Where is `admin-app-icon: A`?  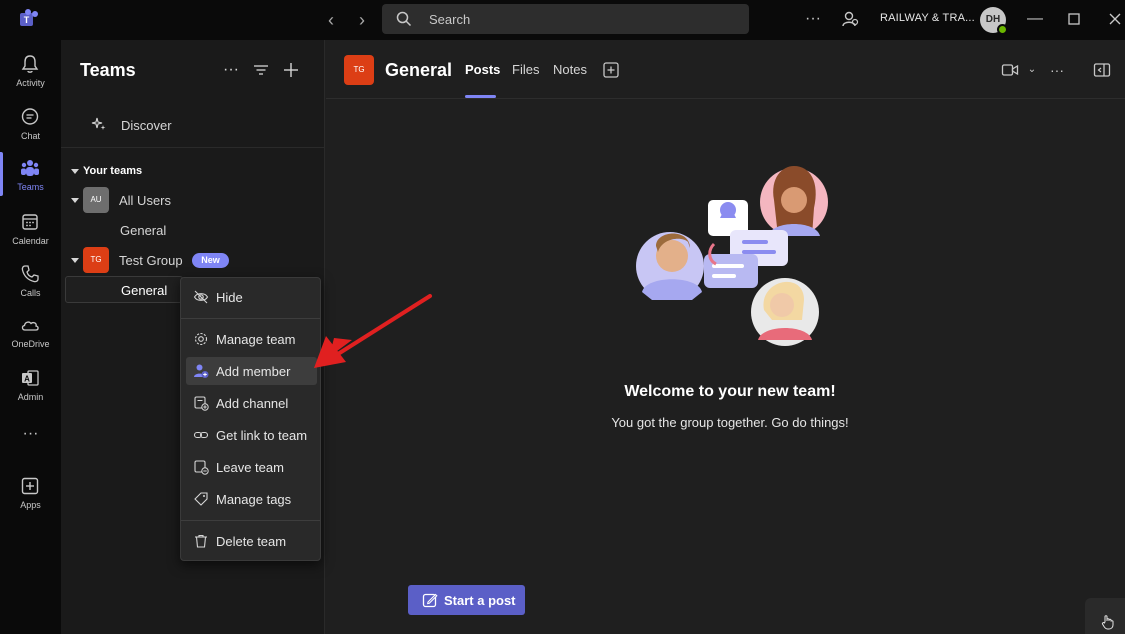
admin-app-icon: A is located at coordinates (30, 378).